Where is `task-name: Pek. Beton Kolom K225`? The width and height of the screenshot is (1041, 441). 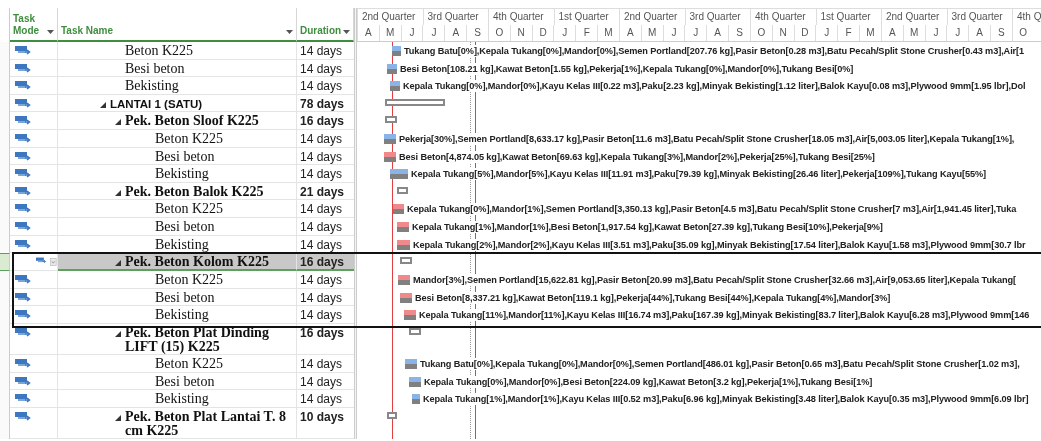 task-name: Pek. Beton Kolom K225 is located at coordinates (197, 262).